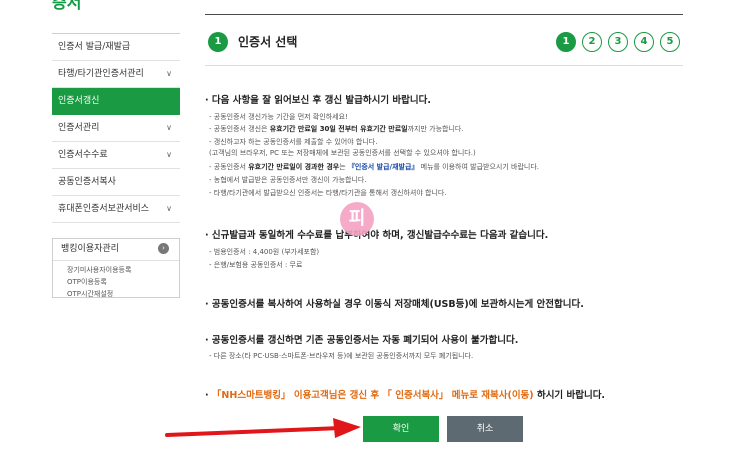 The height and width of the screenshot is (462, 730). Describe the element at coordinates (566, 42) in the screenshot. I see `step-circle-1: 1` at that location.